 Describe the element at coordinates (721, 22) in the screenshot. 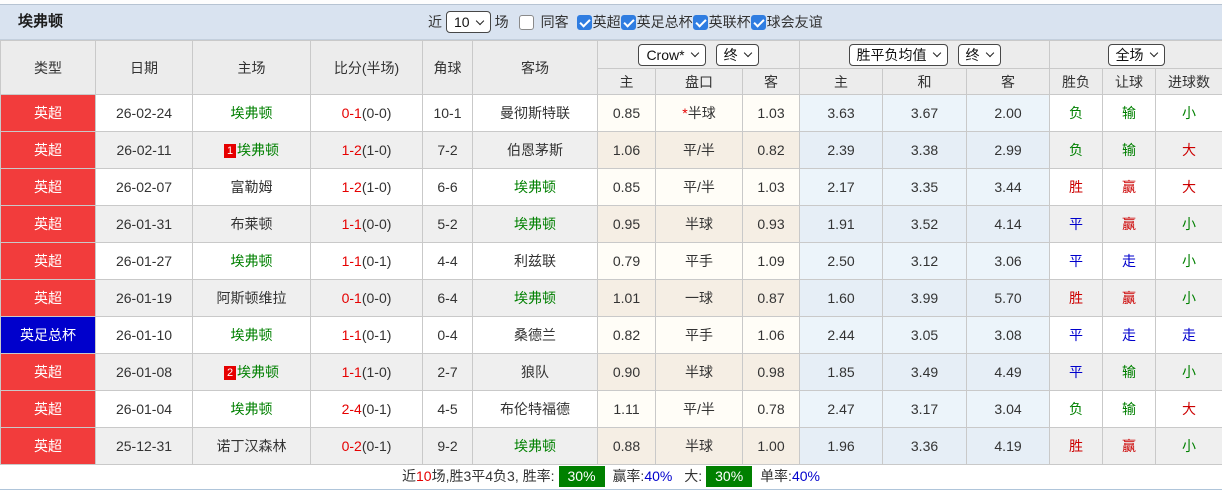

I see `filter-item: 英联杯` at that location.